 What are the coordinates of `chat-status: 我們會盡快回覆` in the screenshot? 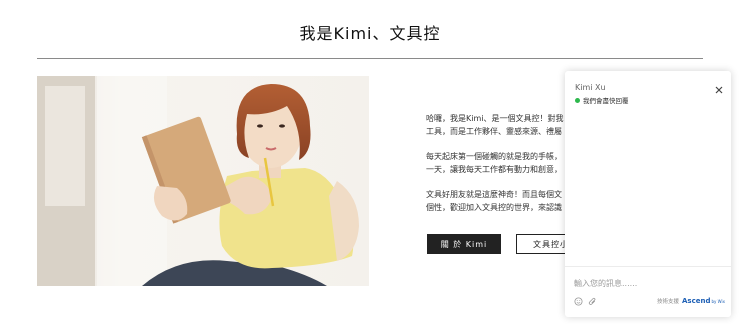 It's located at (602, 100).